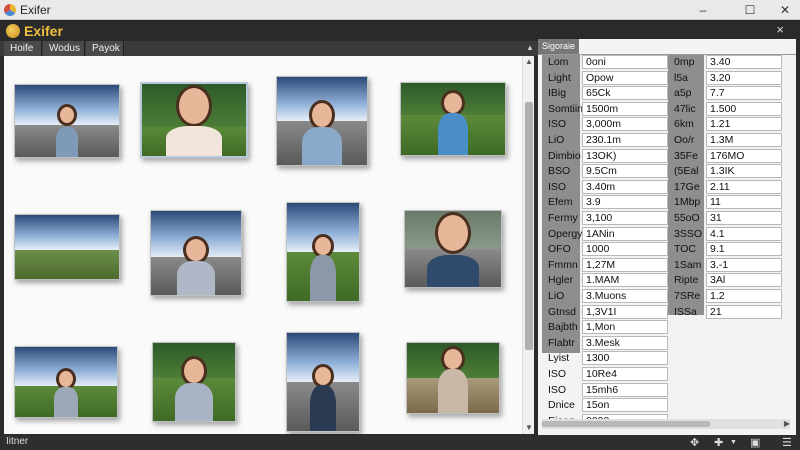  Describe the element at coordinates (694, 442) in the screenshot. I see `move-icon: ✥` at that location.